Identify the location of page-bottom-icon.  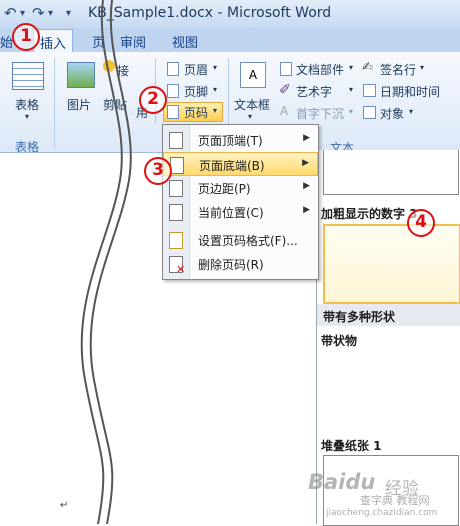
(177, 165).